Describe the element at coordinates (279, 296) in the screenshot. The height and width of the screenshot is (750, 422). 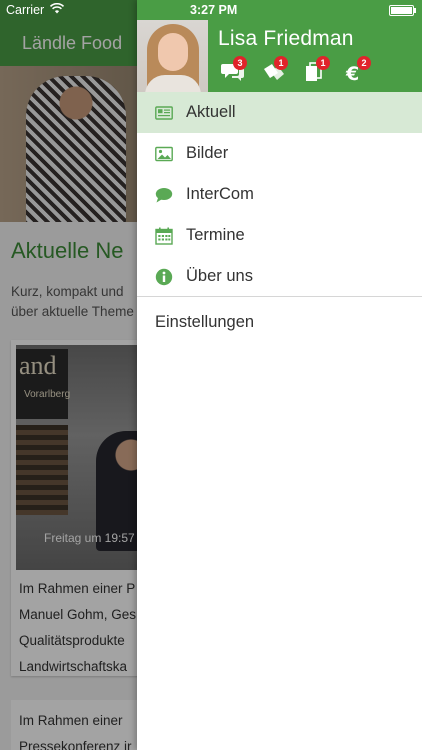
I see `menu-divider` at that location.